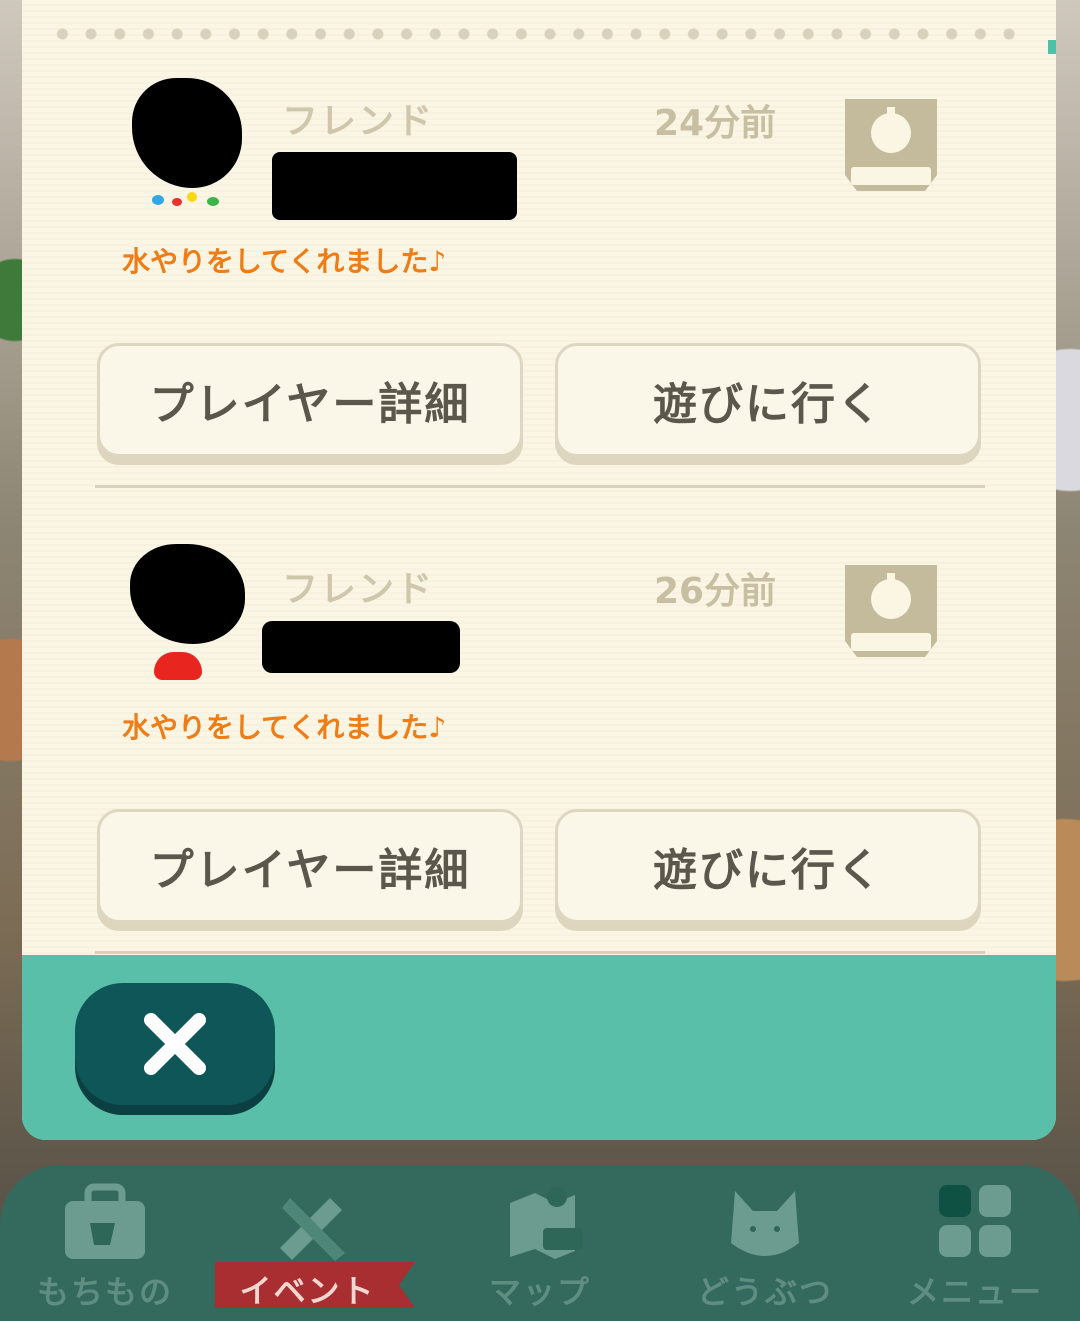 The width and height of the screenshot is (1080, 1321). What do you see at coordinates (105, 1221) in the screenshot?
I see `bag-icon` at bounding box center [105, 1221].